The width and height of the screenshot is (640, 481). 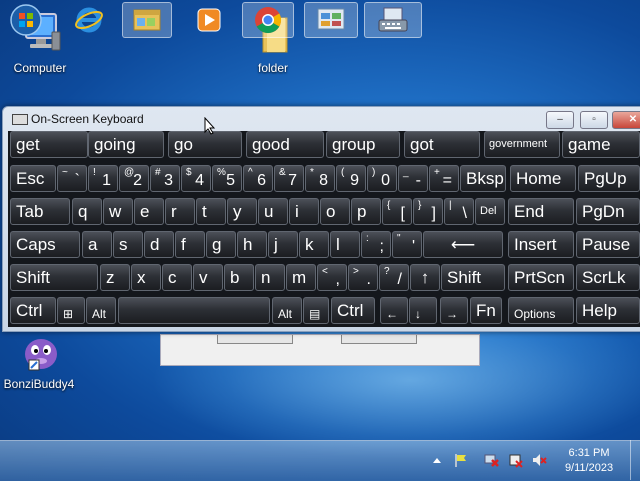 I want to click on key: Caps, so click(x=45, y=244).